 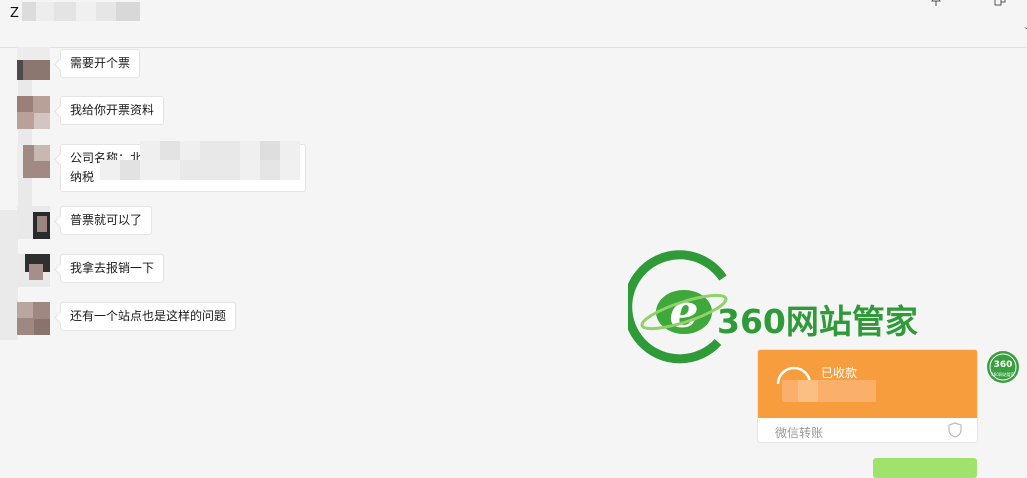 What do you see at coordinates (1000, 3) in the screenshot?
I see `popout-icon` at bounding box center [1000, 3].